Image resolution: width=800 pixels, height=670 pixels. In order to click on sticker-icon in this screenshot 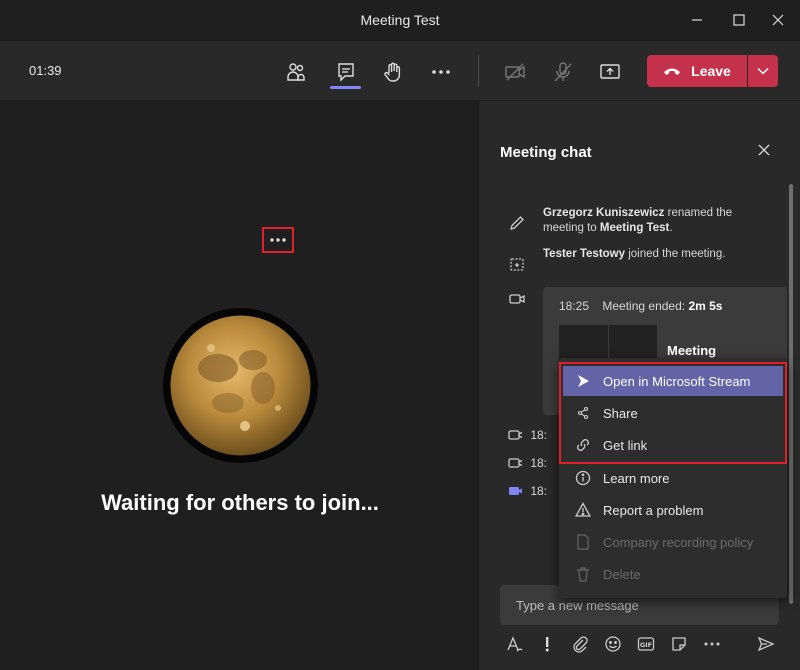, I will do `click(679, 644)`.